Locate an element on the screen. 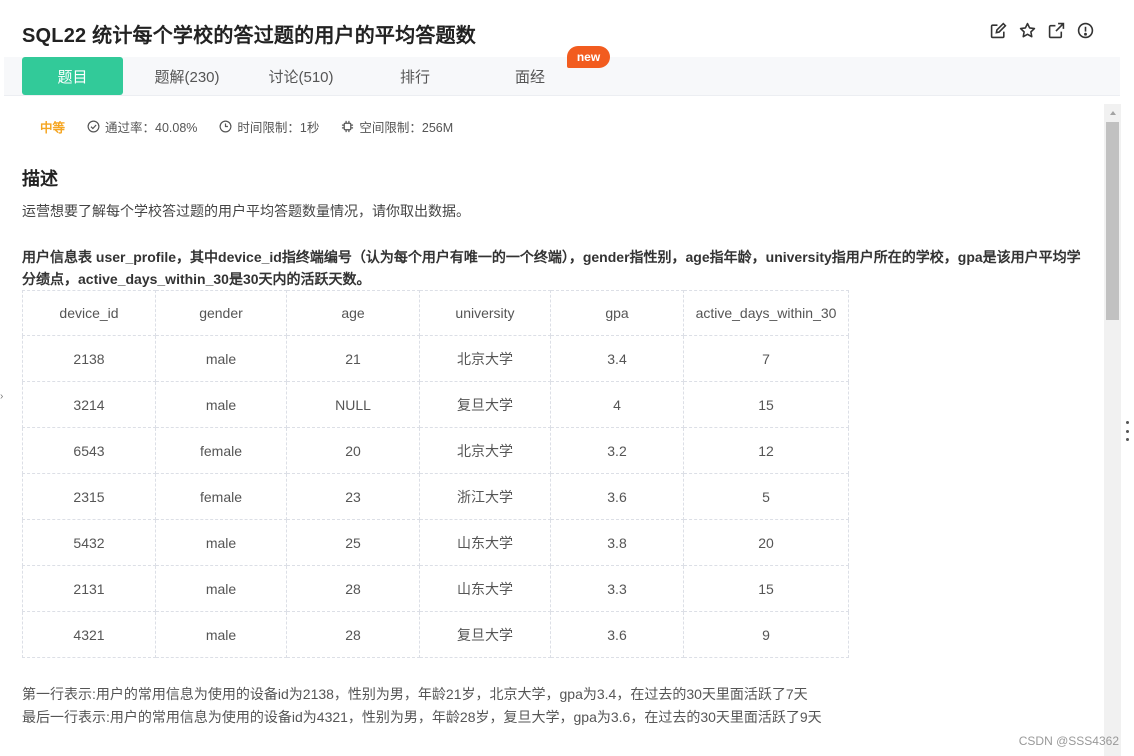  chip-icon is located at coordinates (348, 126).